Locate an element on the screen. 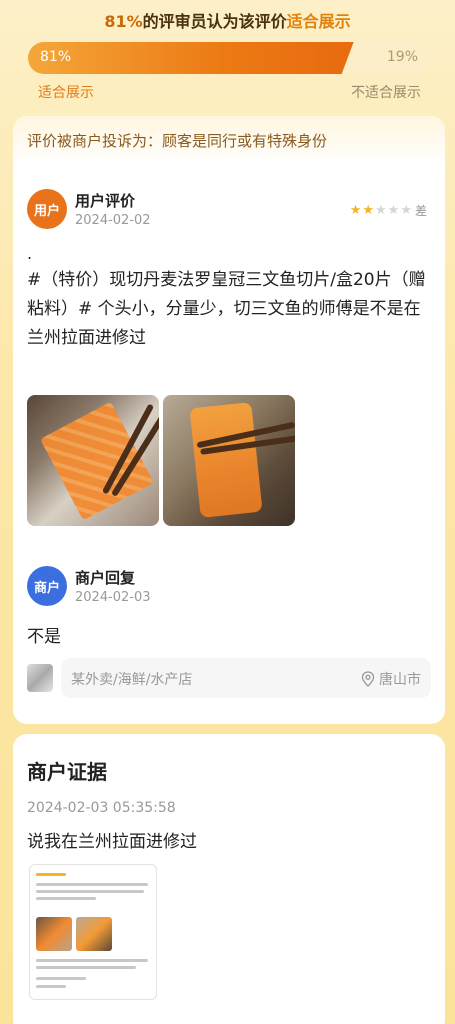 The height and width of the screenshot is (1024, 455). suitable-percent: 81% is located at coordinates (56, 57).